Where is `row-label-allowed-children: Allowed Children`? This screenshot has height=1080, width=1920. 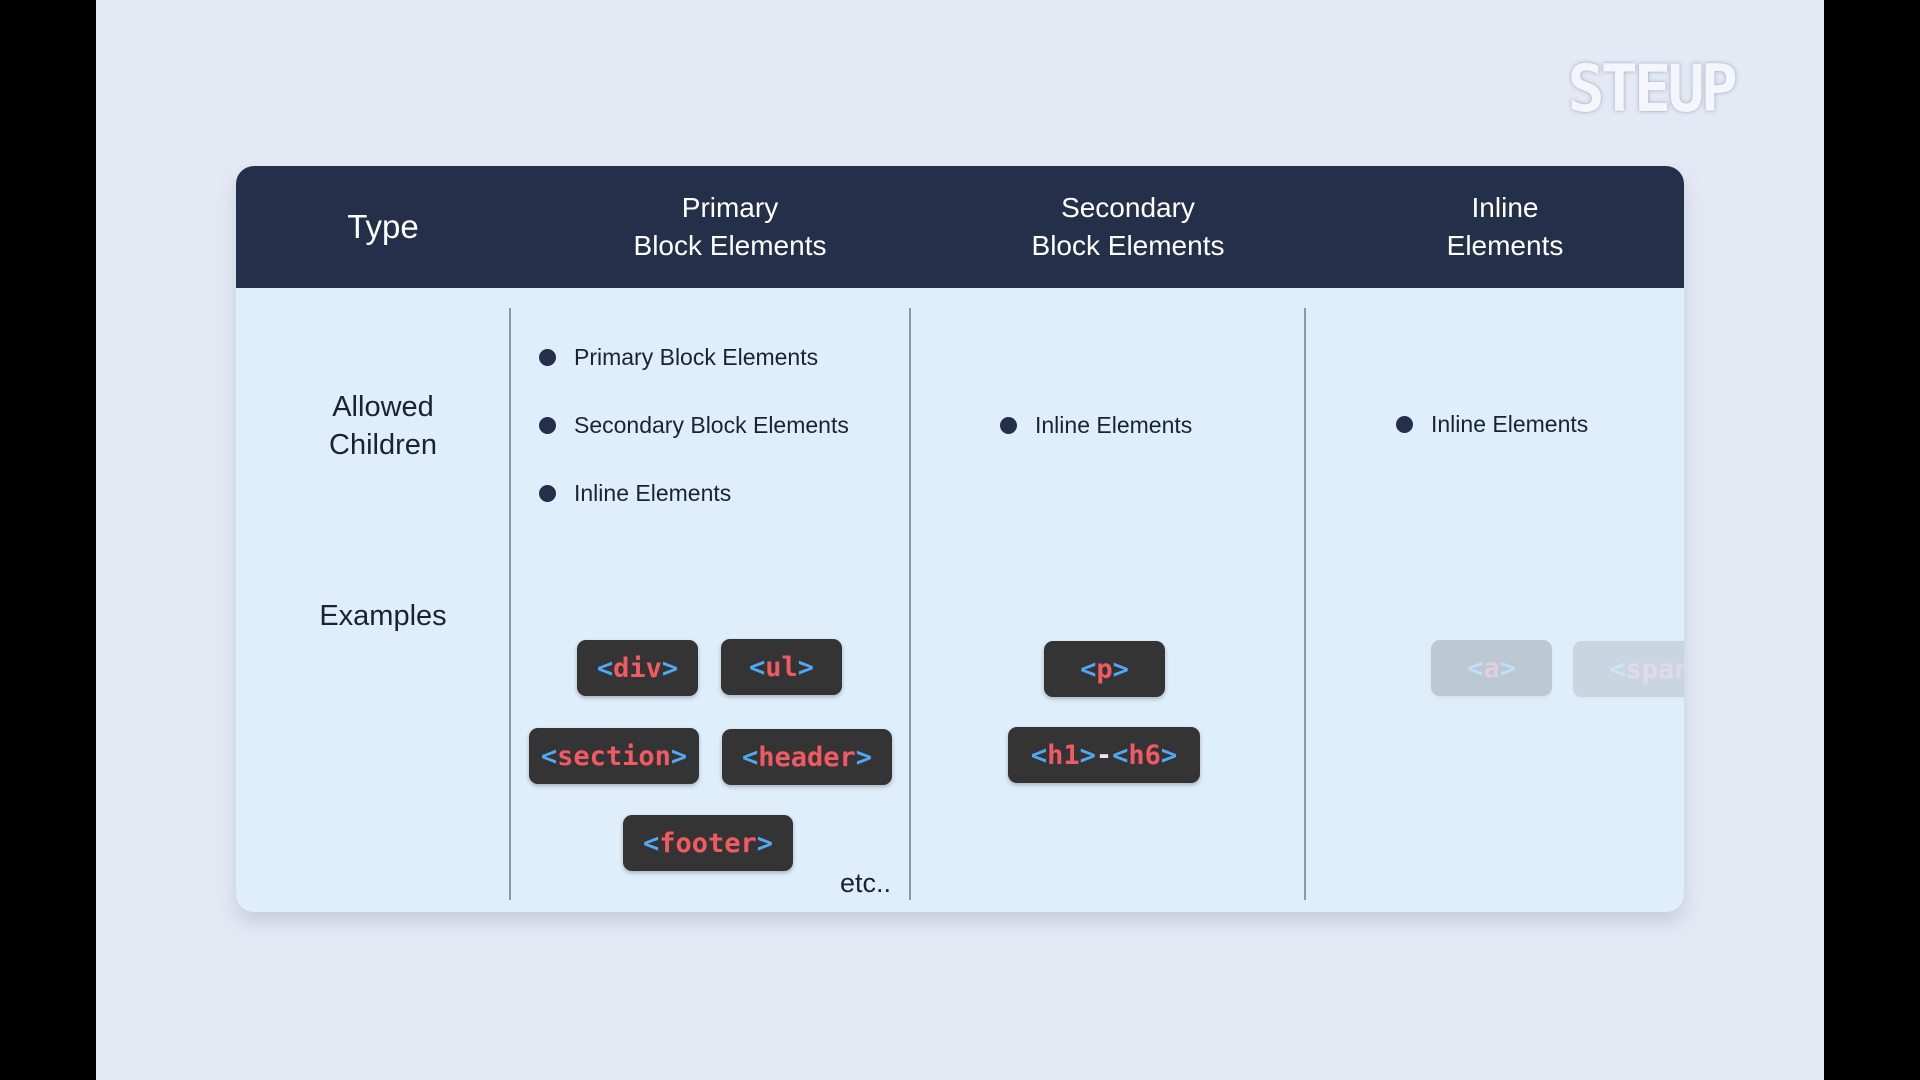 row-label-allowed-children: Allowed Children is located at coordinates (383, 426).